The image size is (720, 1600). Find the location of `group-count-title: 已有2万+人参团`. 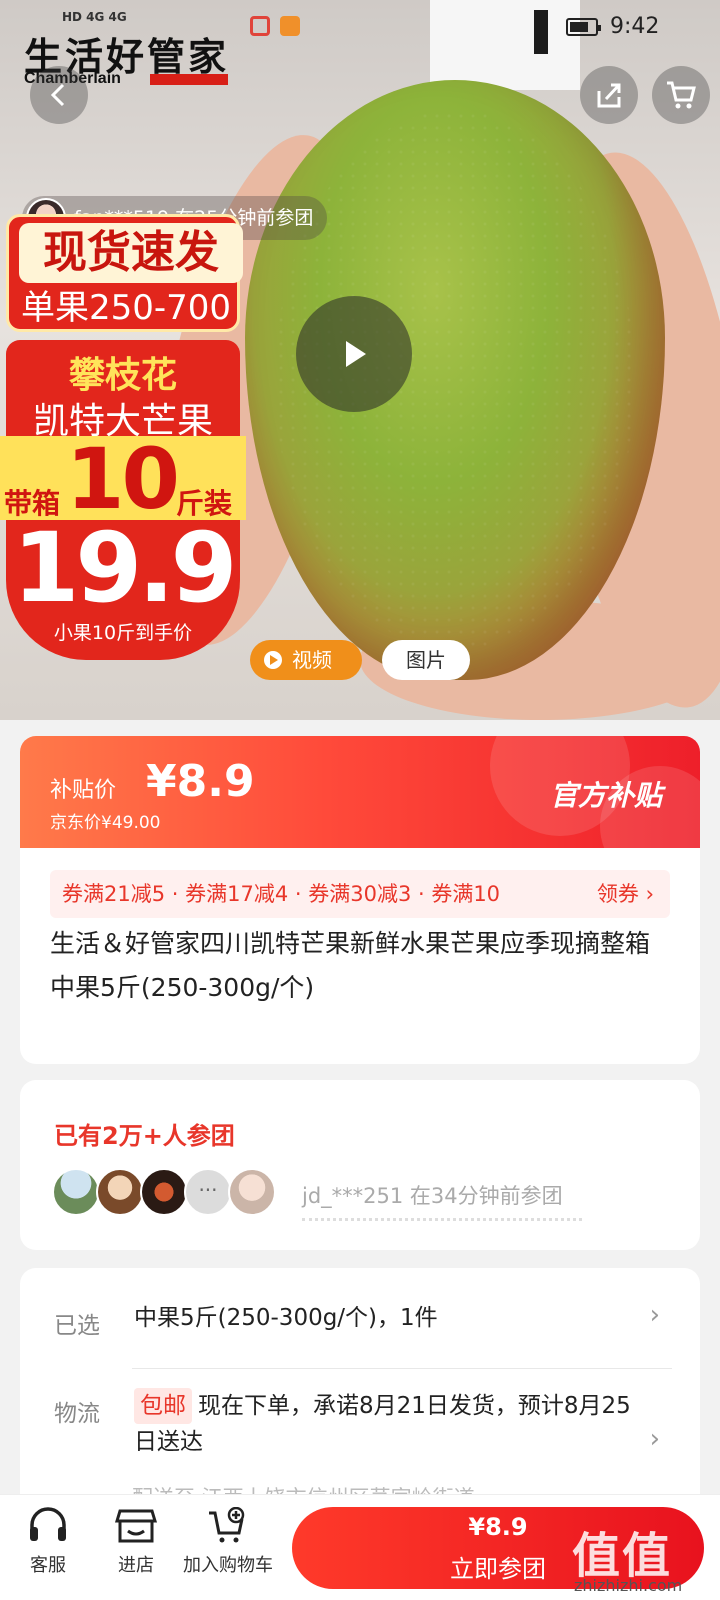

group-count-title: 已有2万+人参团 is located at coordinates (144, 1136).